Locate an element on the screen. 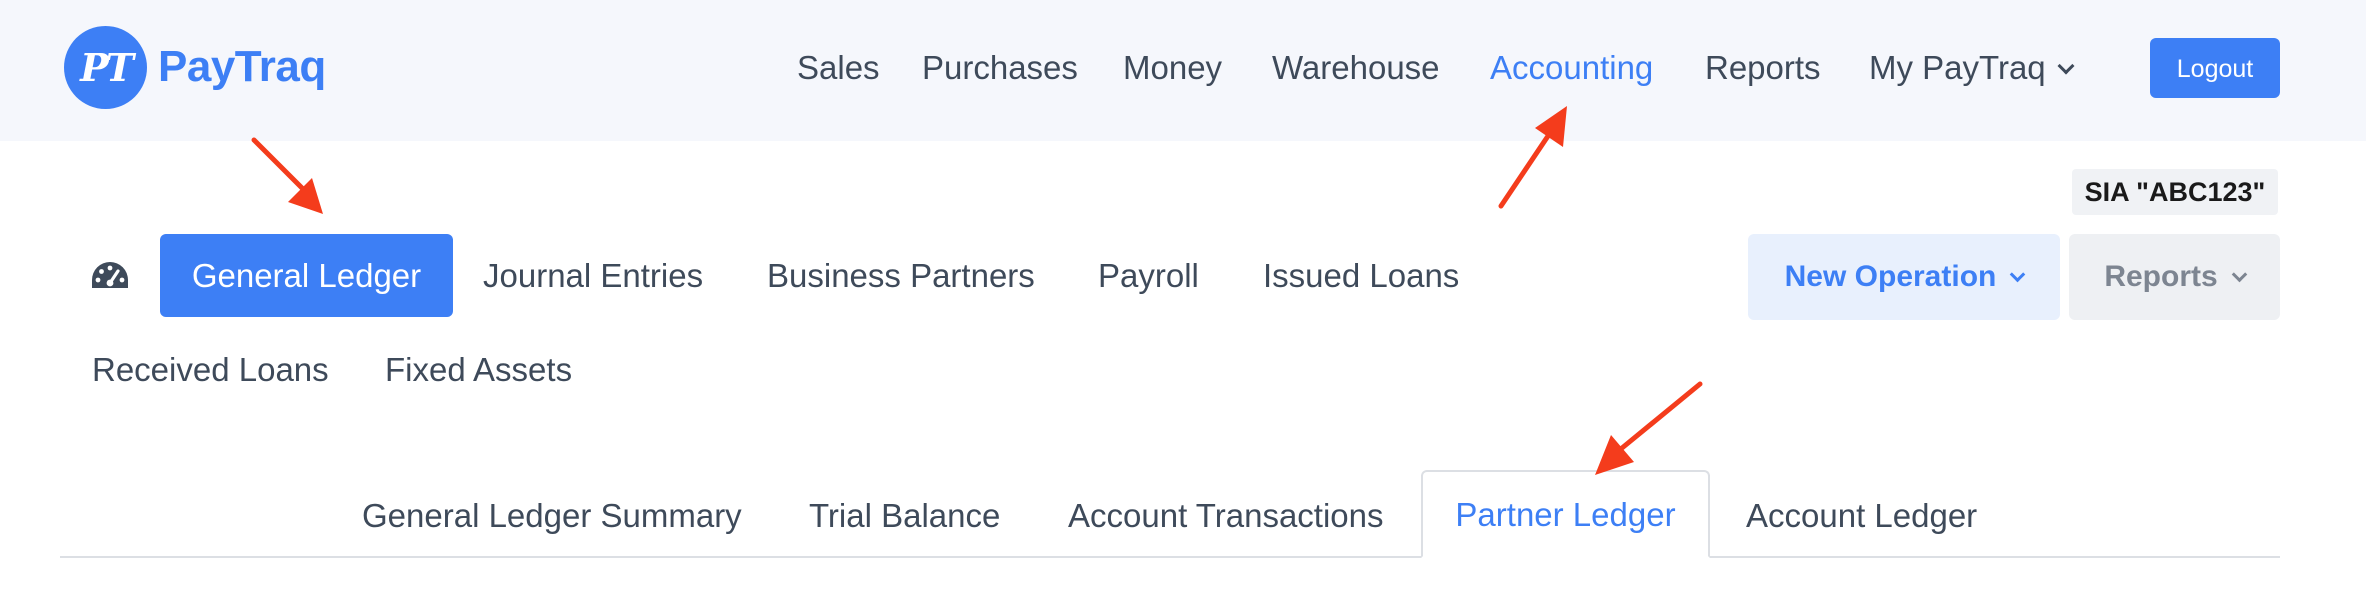  subnav-received-loans: Received Loans is located at coordinates (210, 370).